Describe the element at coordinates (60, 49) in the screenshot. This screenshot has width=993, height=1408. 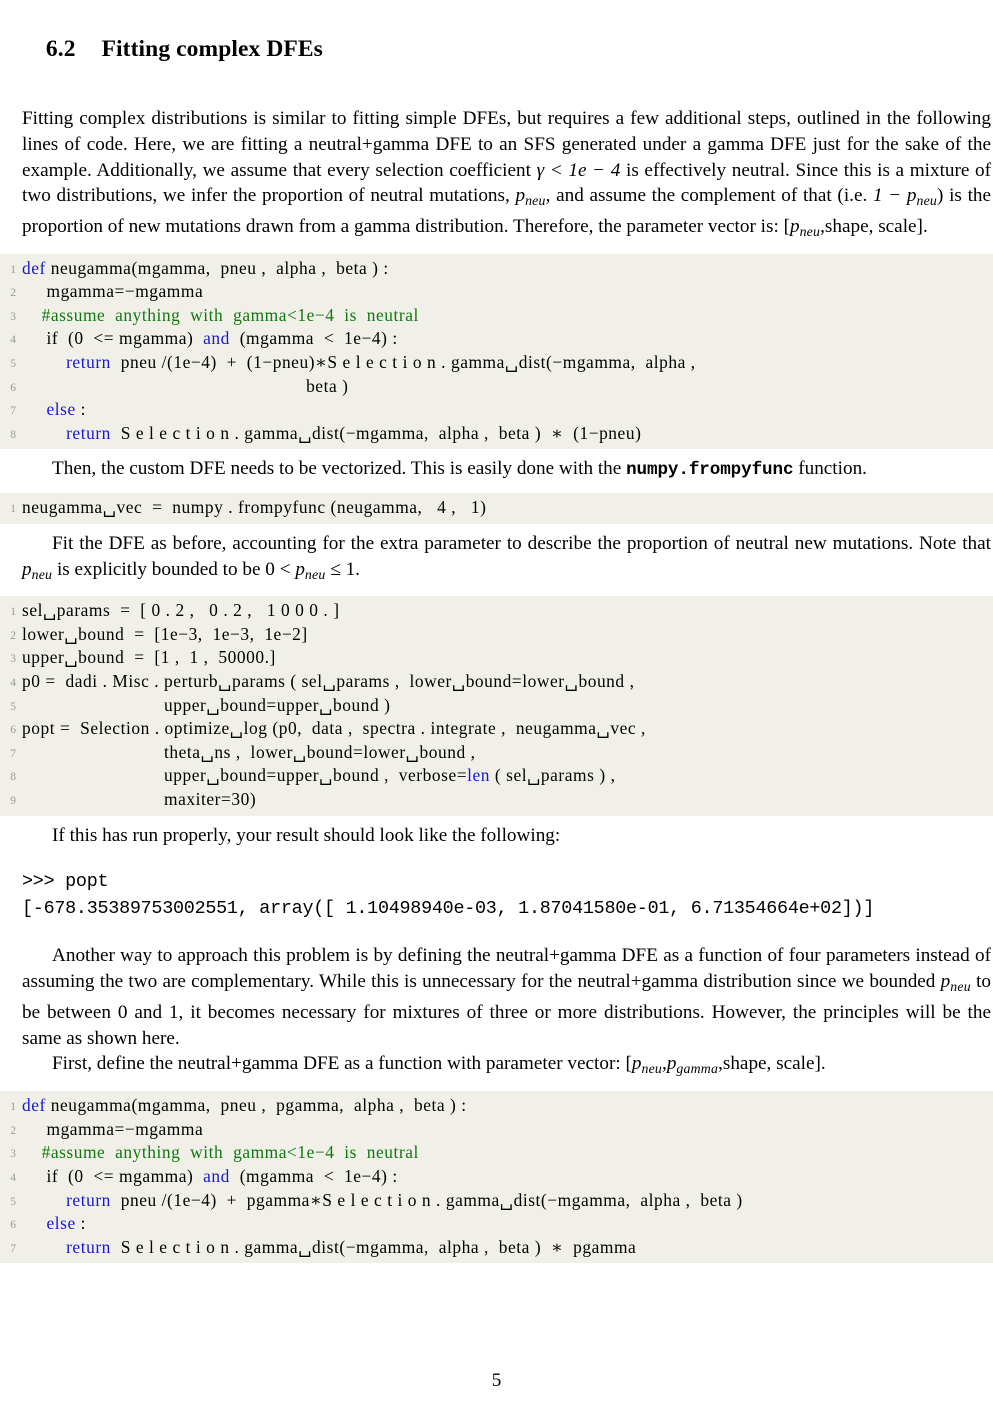
I see `section-number: 6.2` at that location.